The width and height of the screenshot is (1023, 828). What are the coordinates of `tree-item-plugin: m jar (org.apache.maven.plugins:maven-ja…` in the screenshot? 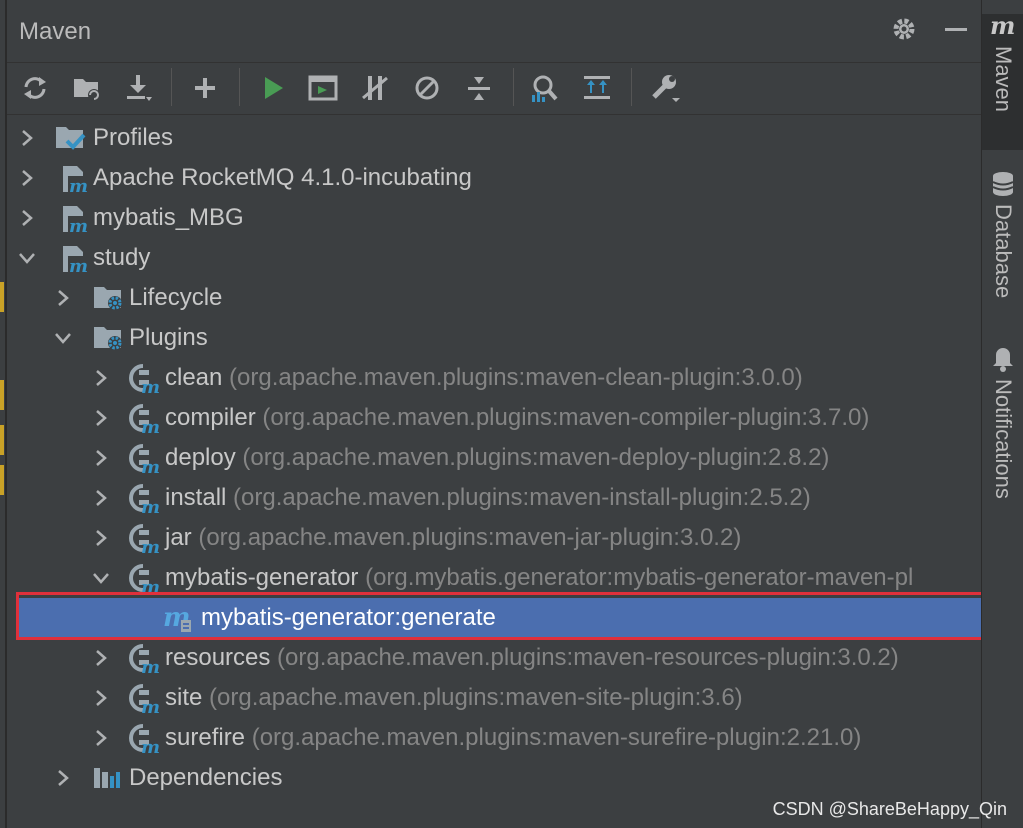 It's located at (494, 538).